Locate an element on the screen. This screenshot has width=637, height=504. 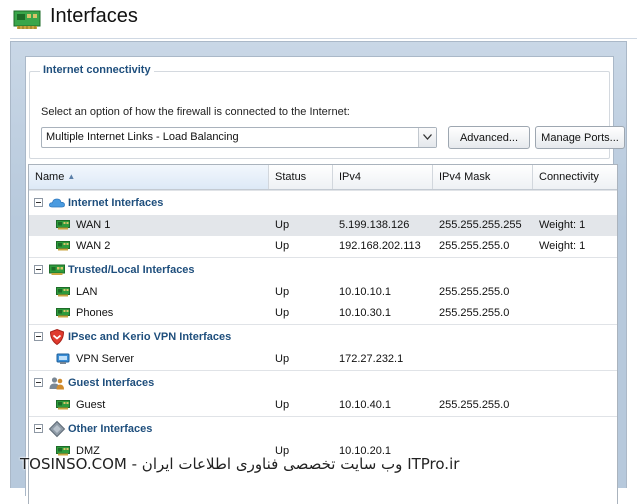
table-header: Name ▲ Status IPv4 IPv4 Mask Connectivity is located at coordinates (323, 177).